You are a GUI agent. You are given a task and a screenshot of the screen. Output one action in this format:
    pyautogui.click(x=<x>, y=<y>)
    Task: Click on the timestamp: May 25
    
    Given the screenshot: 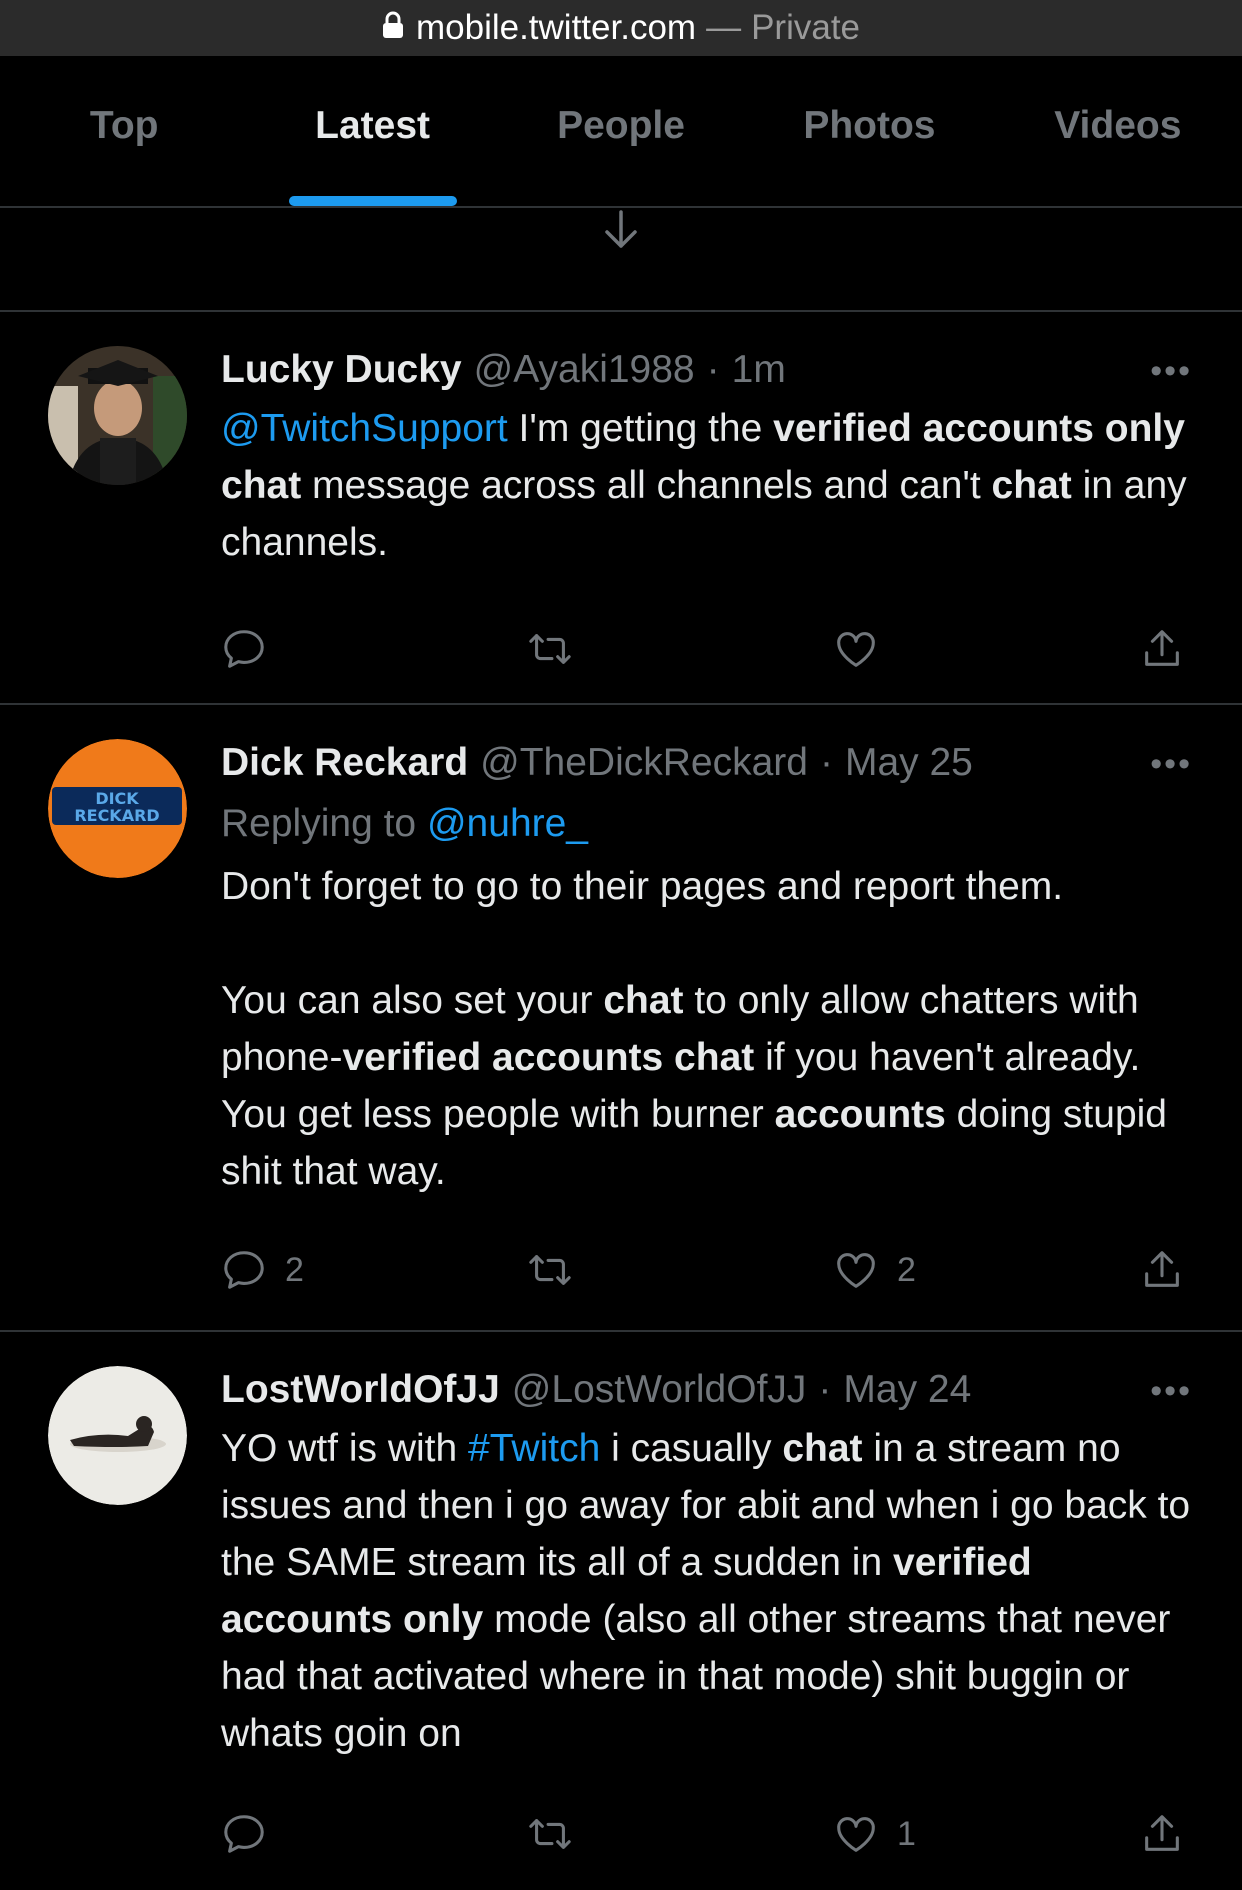 What is the action you would take?
    pyautogui.click(x=909, y=763)
    